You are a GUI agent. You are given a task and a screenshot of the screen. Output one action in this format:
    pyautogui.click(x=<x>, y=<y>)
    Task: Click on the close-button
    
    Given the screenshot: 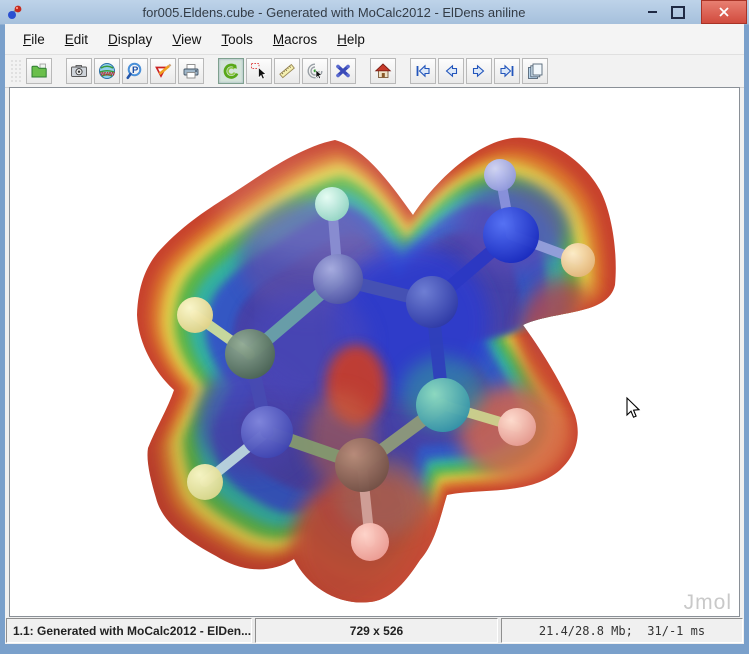 What is the action you would take?
    pyautogui.click(x=724, y=12)
    